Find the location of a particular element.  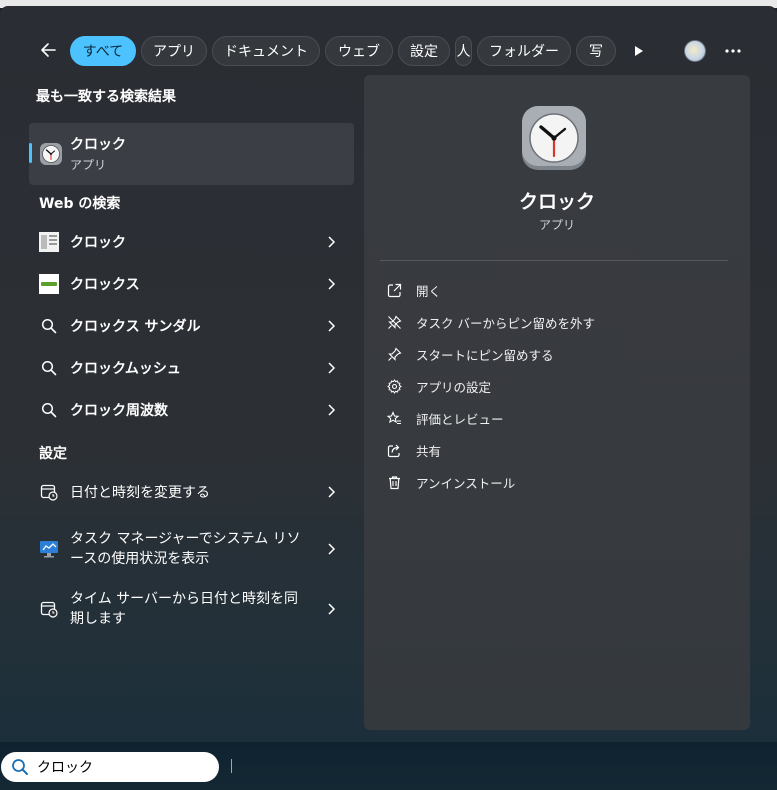

search-input is located at coordinates (112, 767).